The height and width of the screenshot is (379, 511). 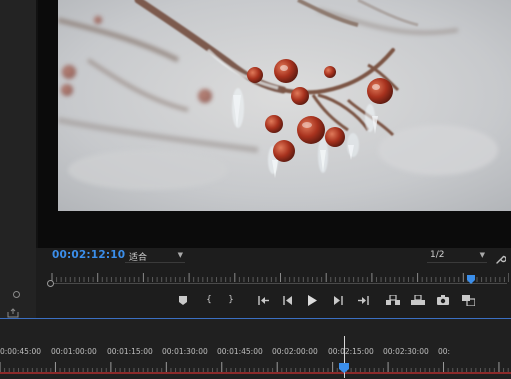 I want to click on step-back-button, so click(x=288, y=300).